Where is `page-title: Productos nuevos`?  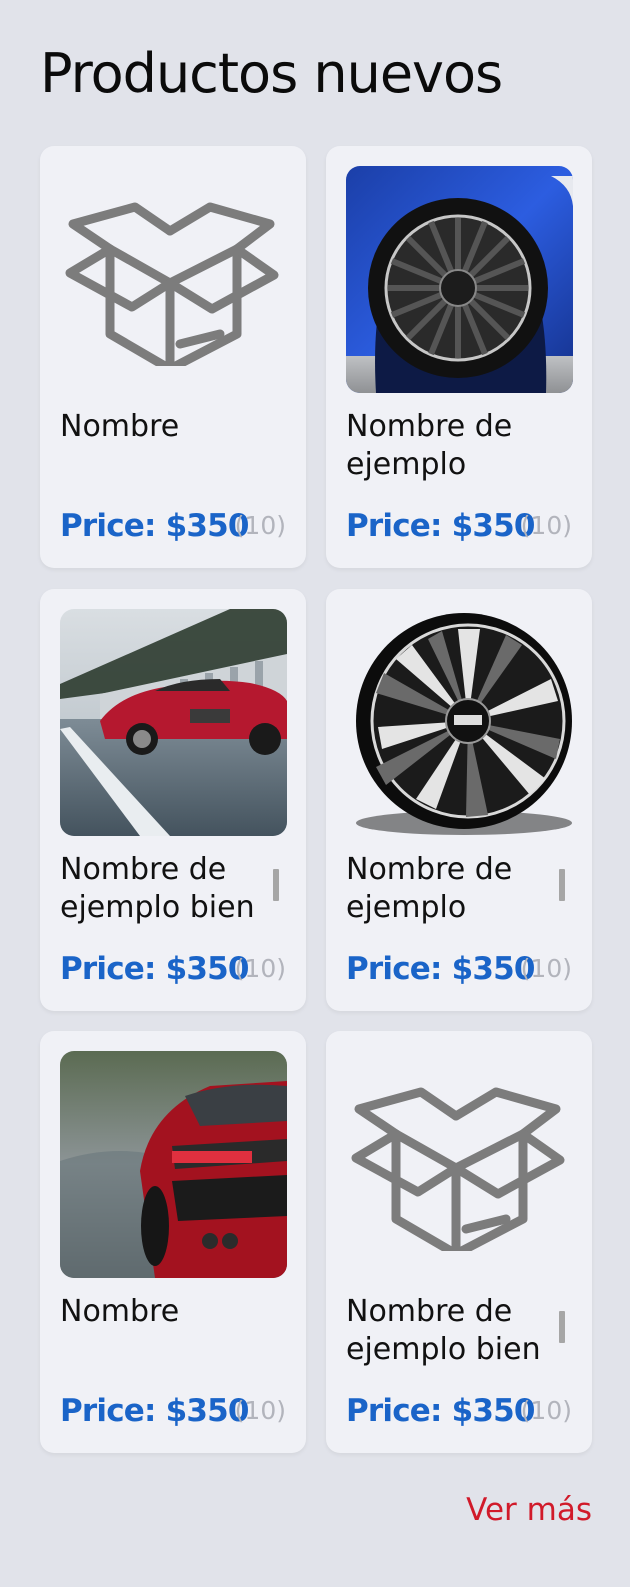 page-title: Productos nuevos is located at coordinates (271, 73).